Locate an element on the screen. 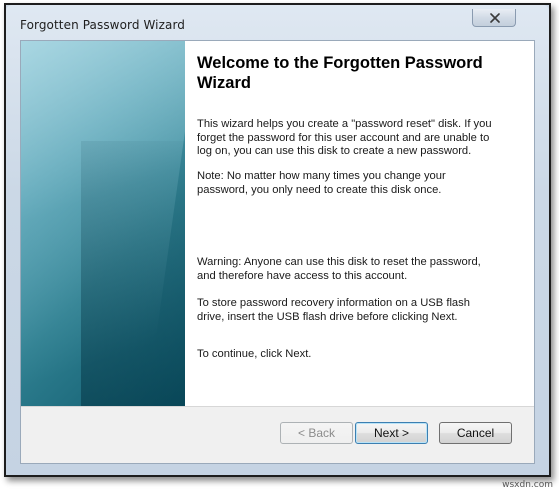 This screenshot has width=559, height=492. back-button: < Back is located at coordinates (316, 433).